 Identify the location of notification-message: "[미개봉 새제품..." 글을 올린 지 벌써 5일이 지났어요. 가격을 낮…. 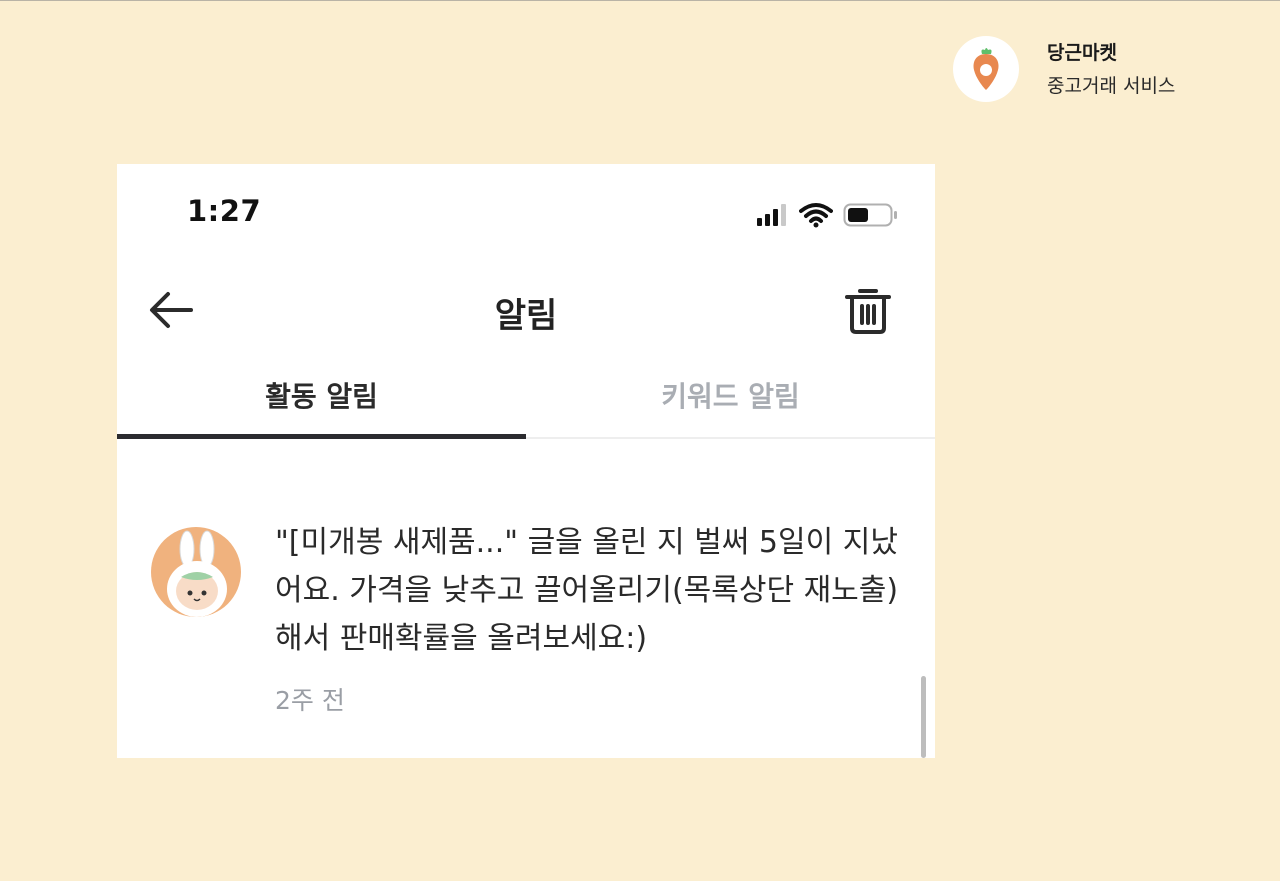
(587, 590).